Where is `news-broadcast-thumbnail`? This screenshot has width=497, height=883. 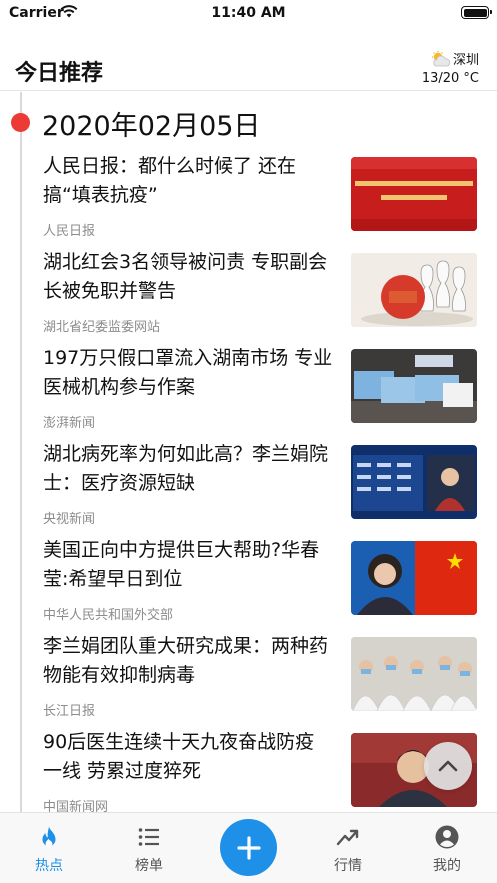 news-broadcast-thumbnail is located at coordinates (414, 482).